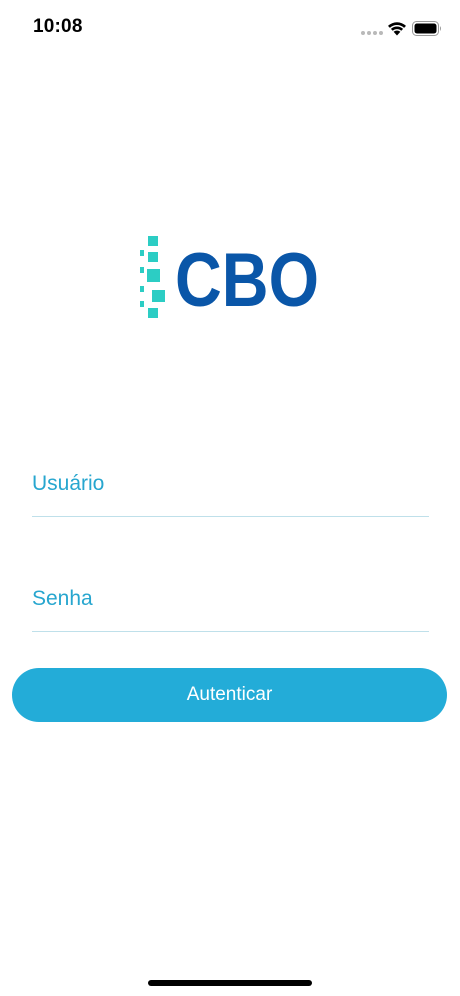 Image resolution: width=460 pixels, height=996 pixels. Describe the element at coordinates (230, 983) in the screenshot. I see `home-indicator` at that location.